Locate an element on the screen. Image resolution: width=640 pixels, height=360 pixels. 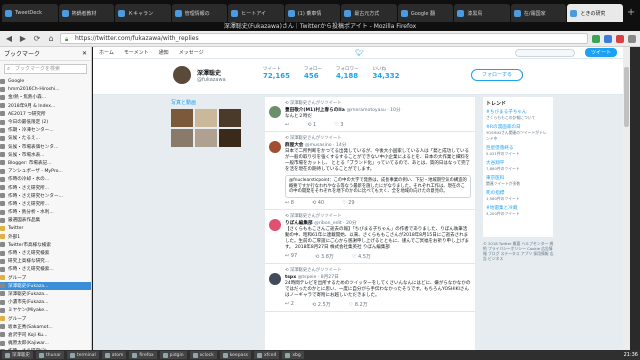
tweet-author: りぼん編集部 @ribon_edit · 20分 is located at coordinates (378, 223).